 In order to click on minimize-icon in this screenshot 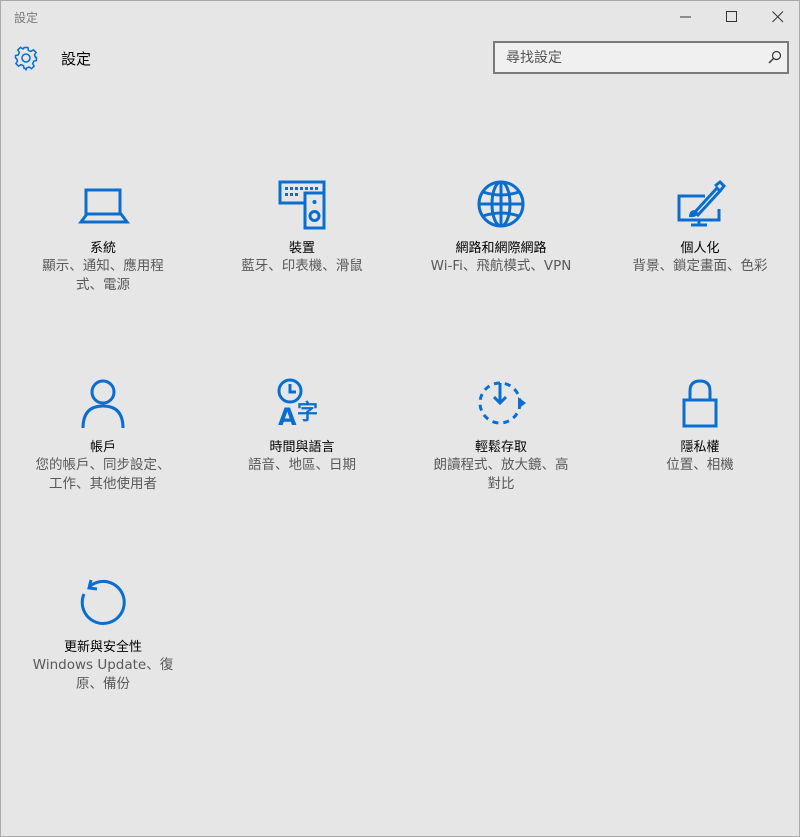, I will do `click(685, 17)`.